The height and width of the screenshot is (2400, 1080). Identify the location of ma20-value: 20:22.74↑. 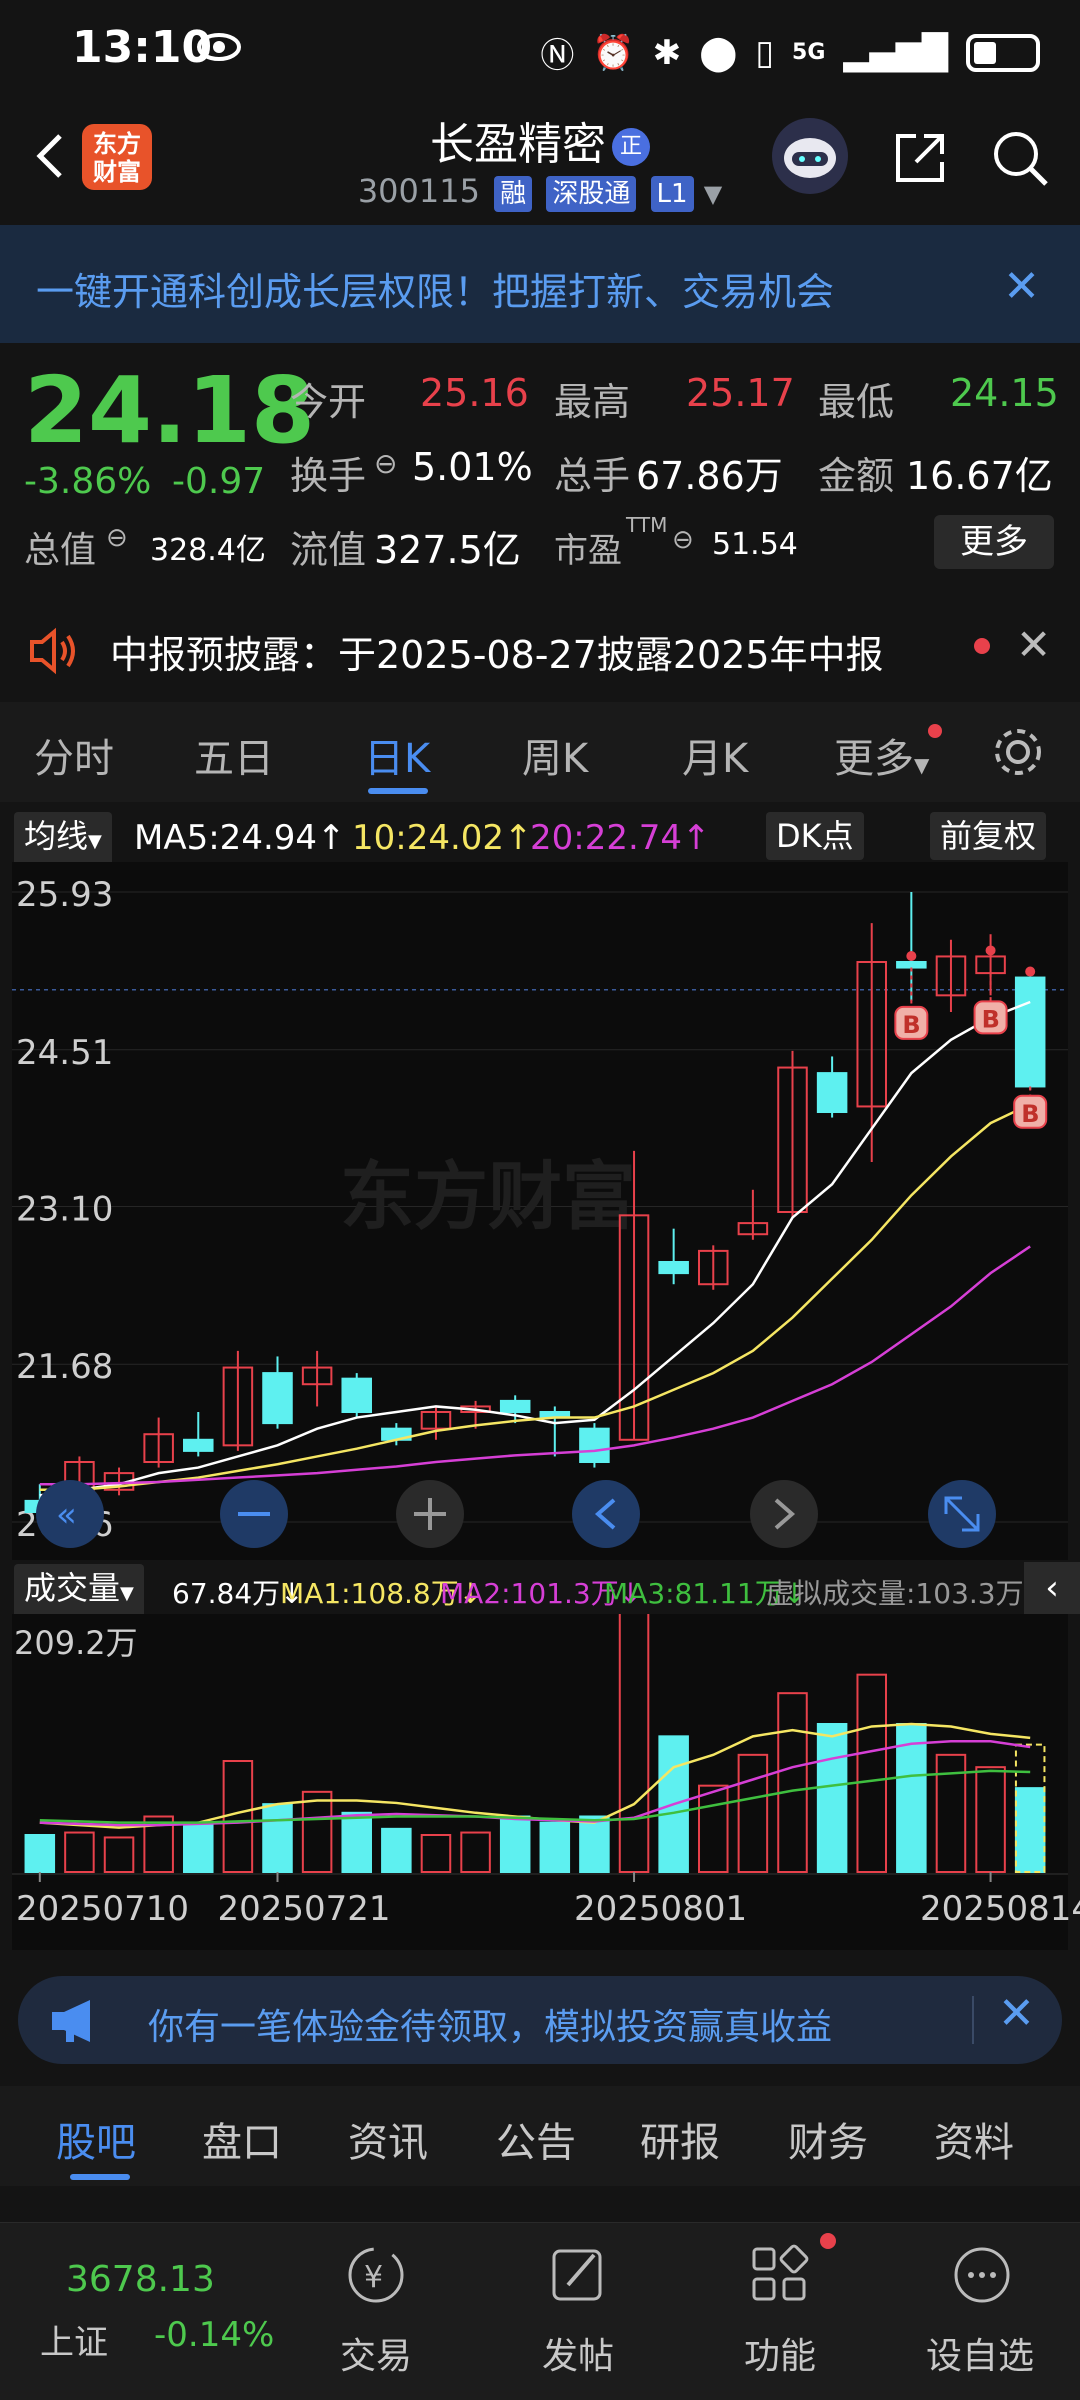
(620, 838).